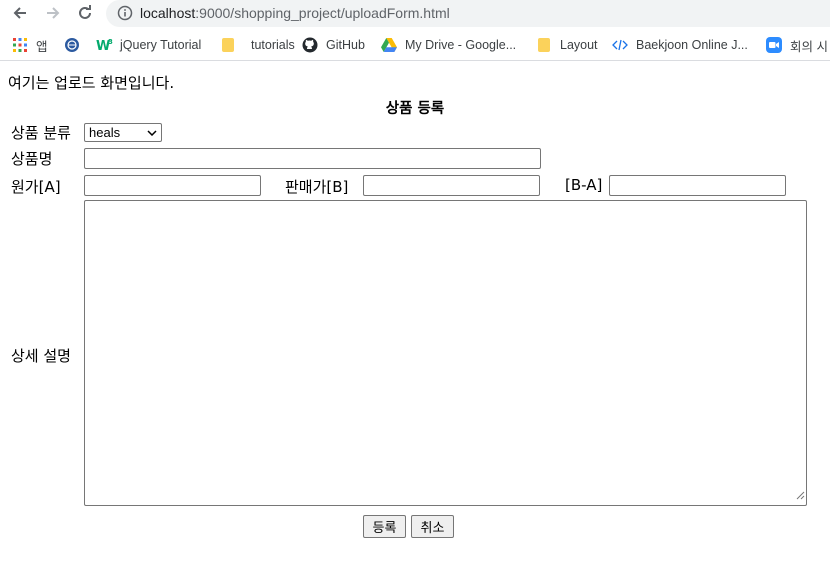 The image size is (830, 564). I want to click on w3schools-icon: W3, so click(105, 45).